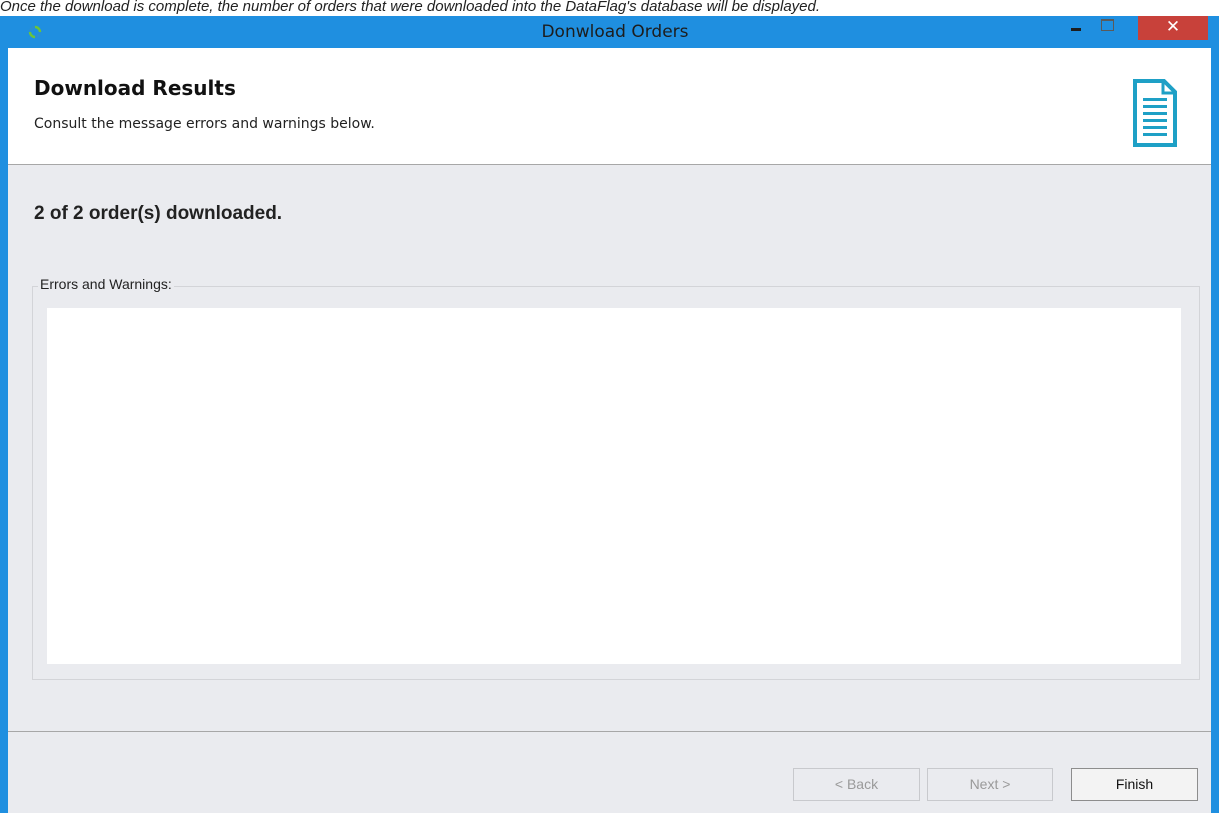 Image resolution: width=1219 pixels, height=813 pixels. I want to click on footer-divider, so click(609, 731).